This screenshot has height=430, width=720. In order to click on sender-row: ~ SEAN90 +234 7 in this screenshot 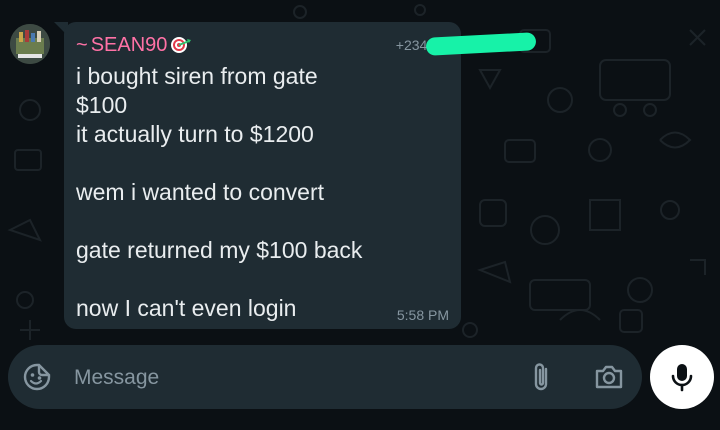, I will do `click(306, 45)`.